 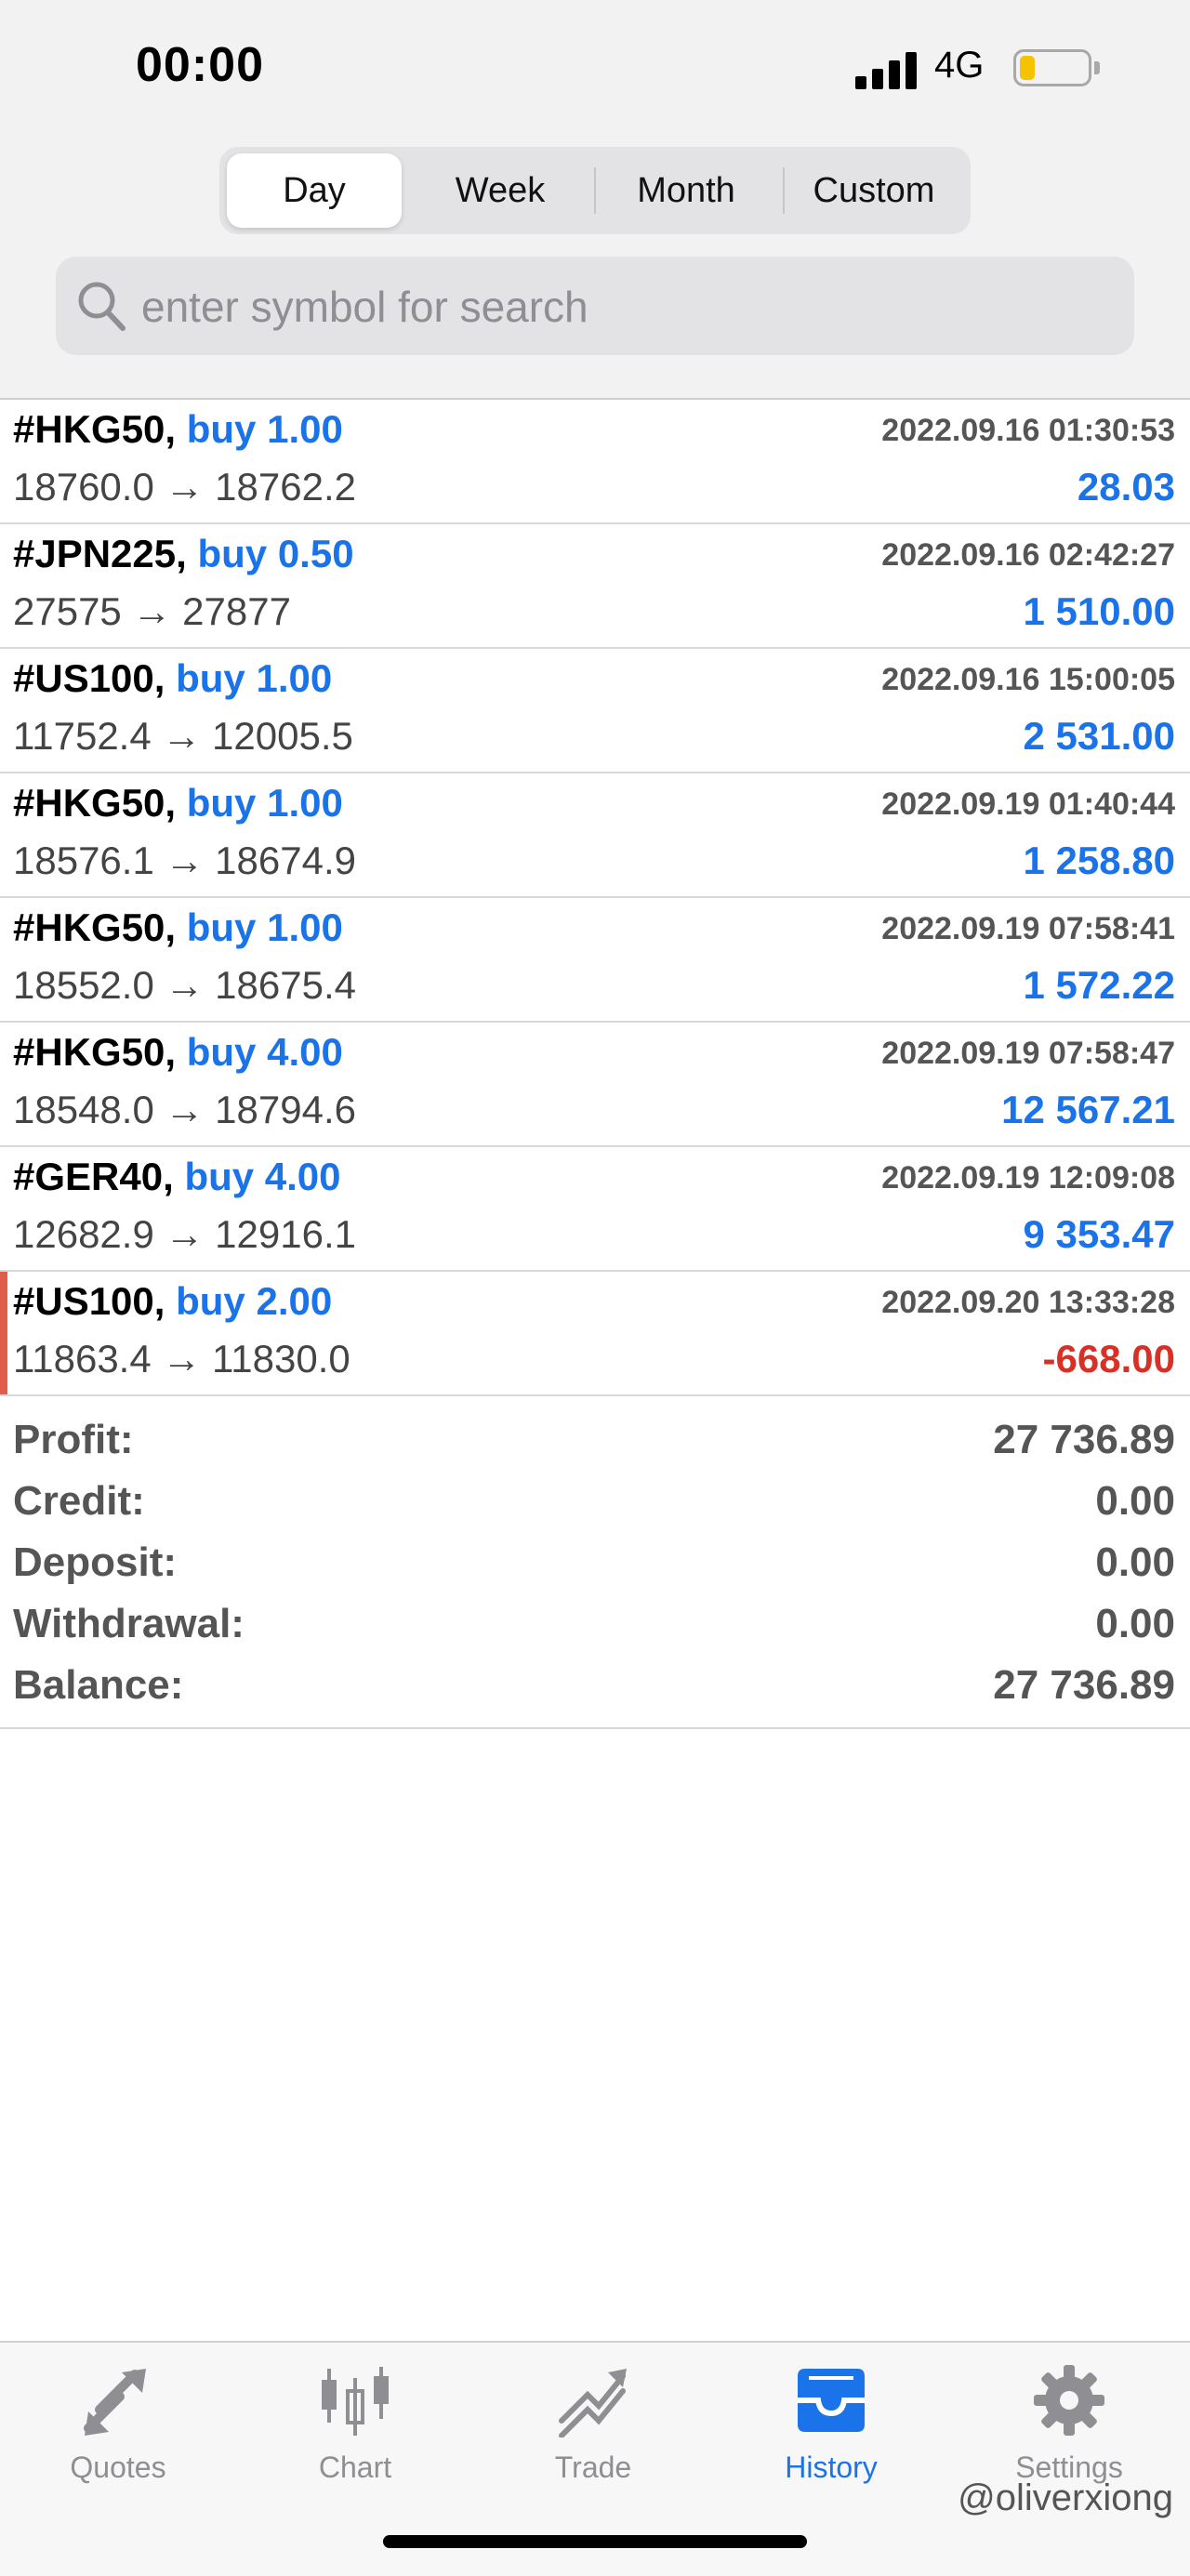 I want to click on deal-time: 2022.09.16 02:42:27, so click(x=1028, y=555).